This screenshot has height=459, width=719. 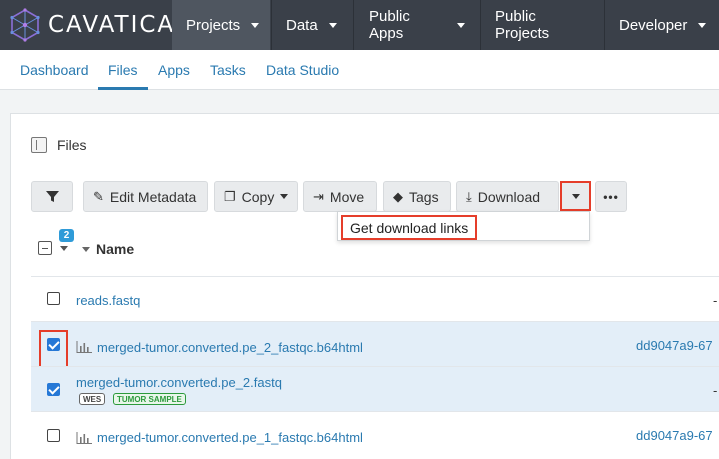 What do you see at coordinates (359, 70) in the screenshot?
I see `project-subnav: Dashboard Files Apps Tasks Data Studio` at bounding box center [359, 70].